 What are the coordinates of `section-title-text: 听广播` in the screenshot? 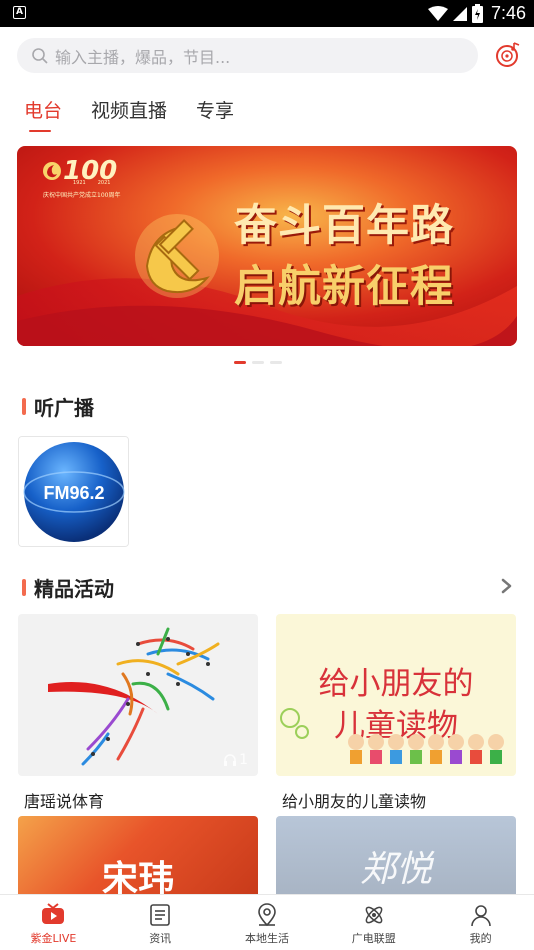 It's located at (64, 408).